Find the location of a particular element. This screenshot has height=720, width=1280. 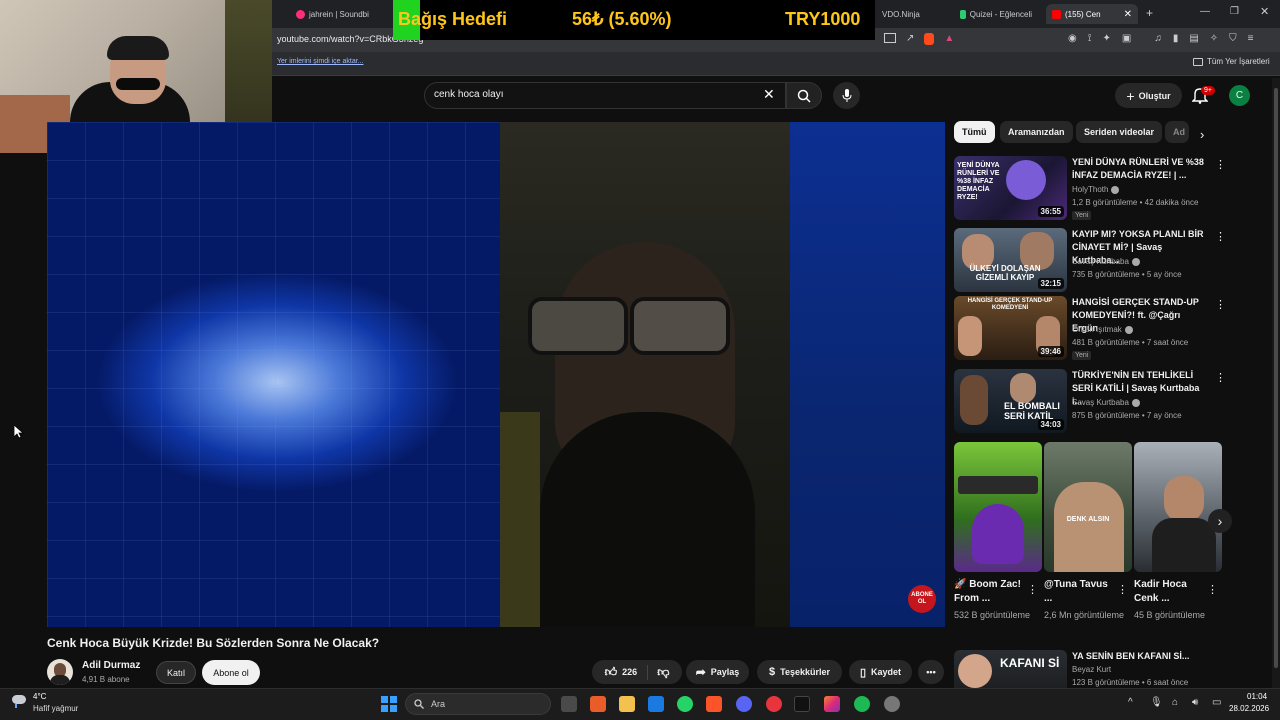

spotify-icon is located at coordinates (862, 704).